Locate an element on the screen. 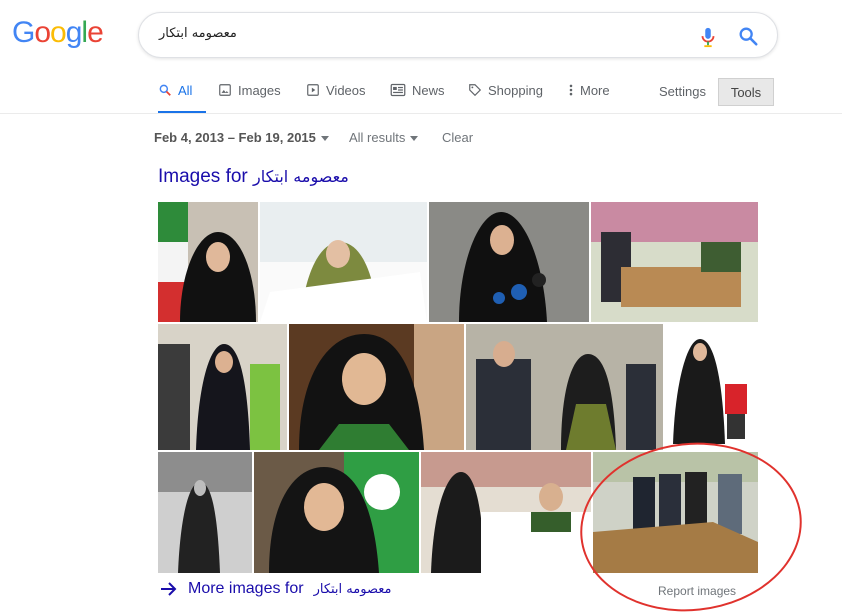 Image resolution: width=842 pixels, height=613 pixels. clear-filter-link: Clear is located at coordinates (457, 137).